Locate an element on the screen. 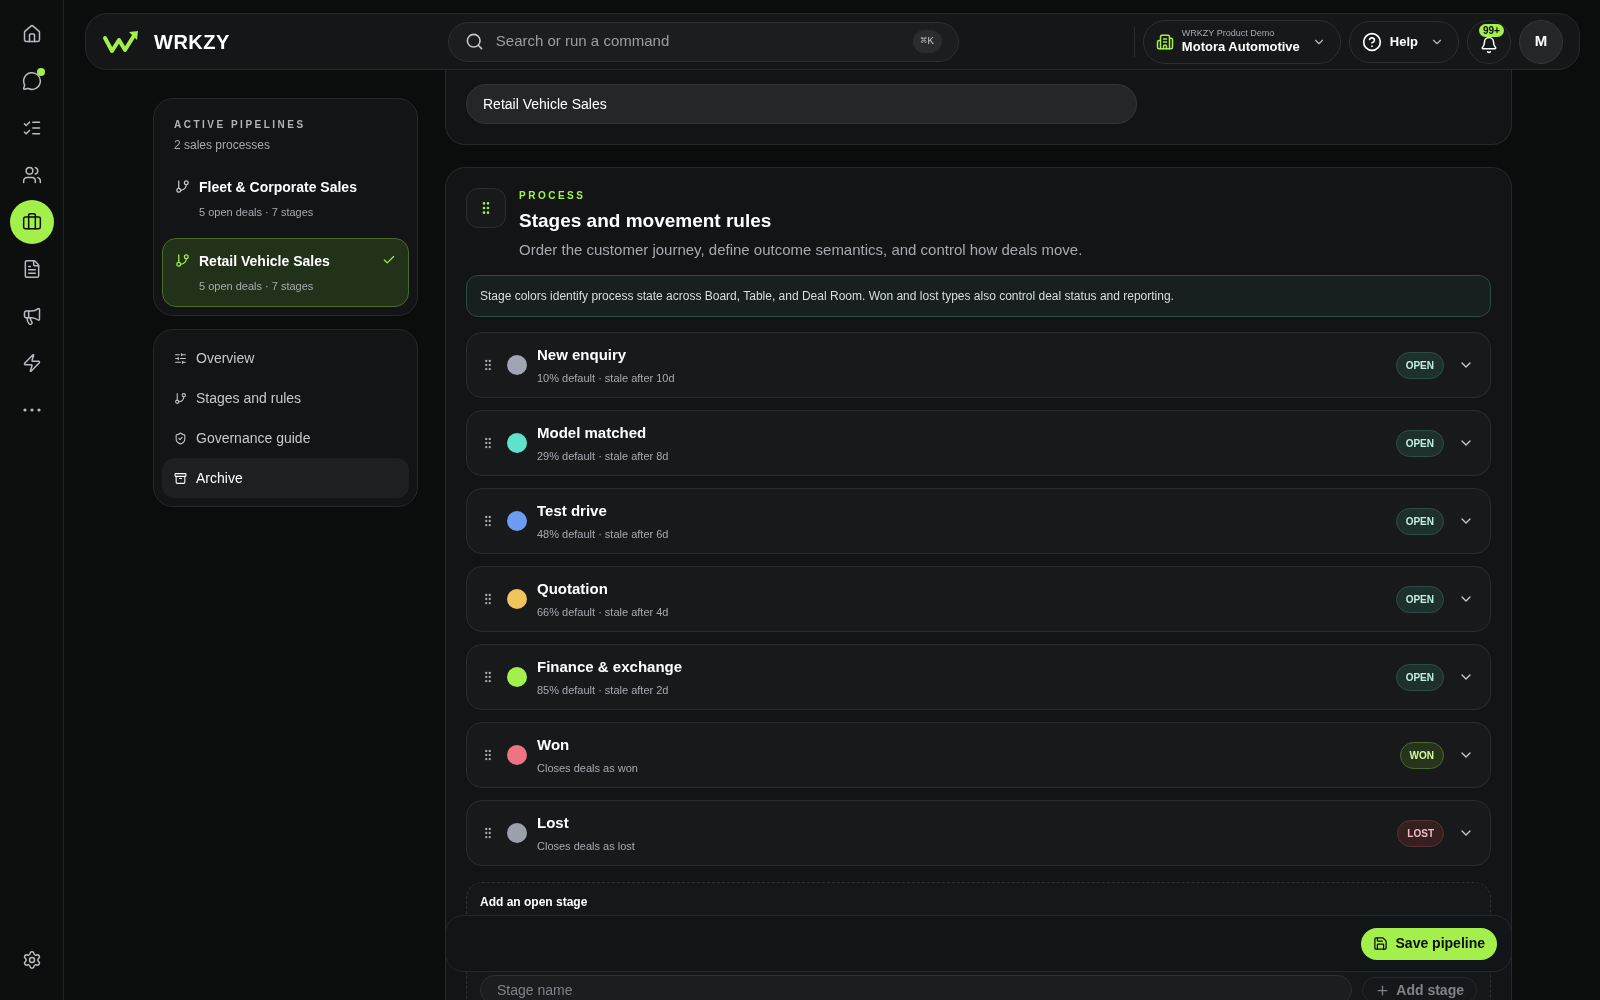  checklist-icon is located at coordinates (31, 128).